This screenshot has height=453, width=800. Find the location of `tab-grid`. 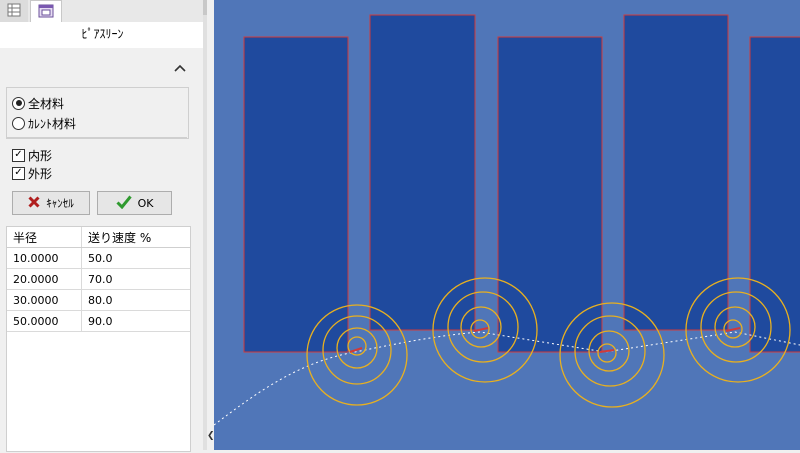

tab-grid is located at coordinates (14, 11).